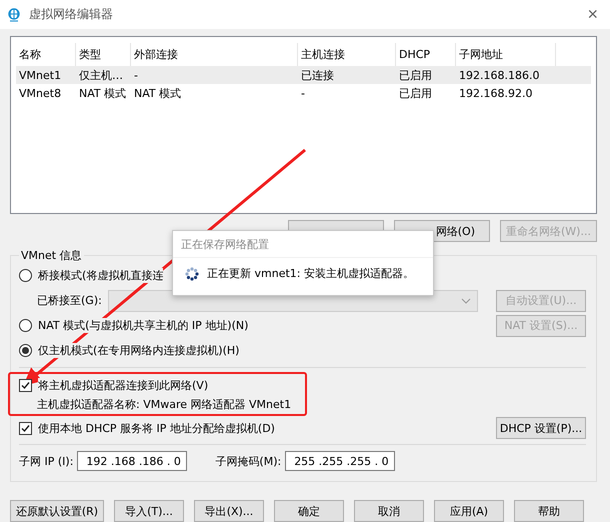  What do you see at coordinates (317, 76) in the screenshot?
I see `table-cell-text: 已连接` at bounding box center [317, 76].